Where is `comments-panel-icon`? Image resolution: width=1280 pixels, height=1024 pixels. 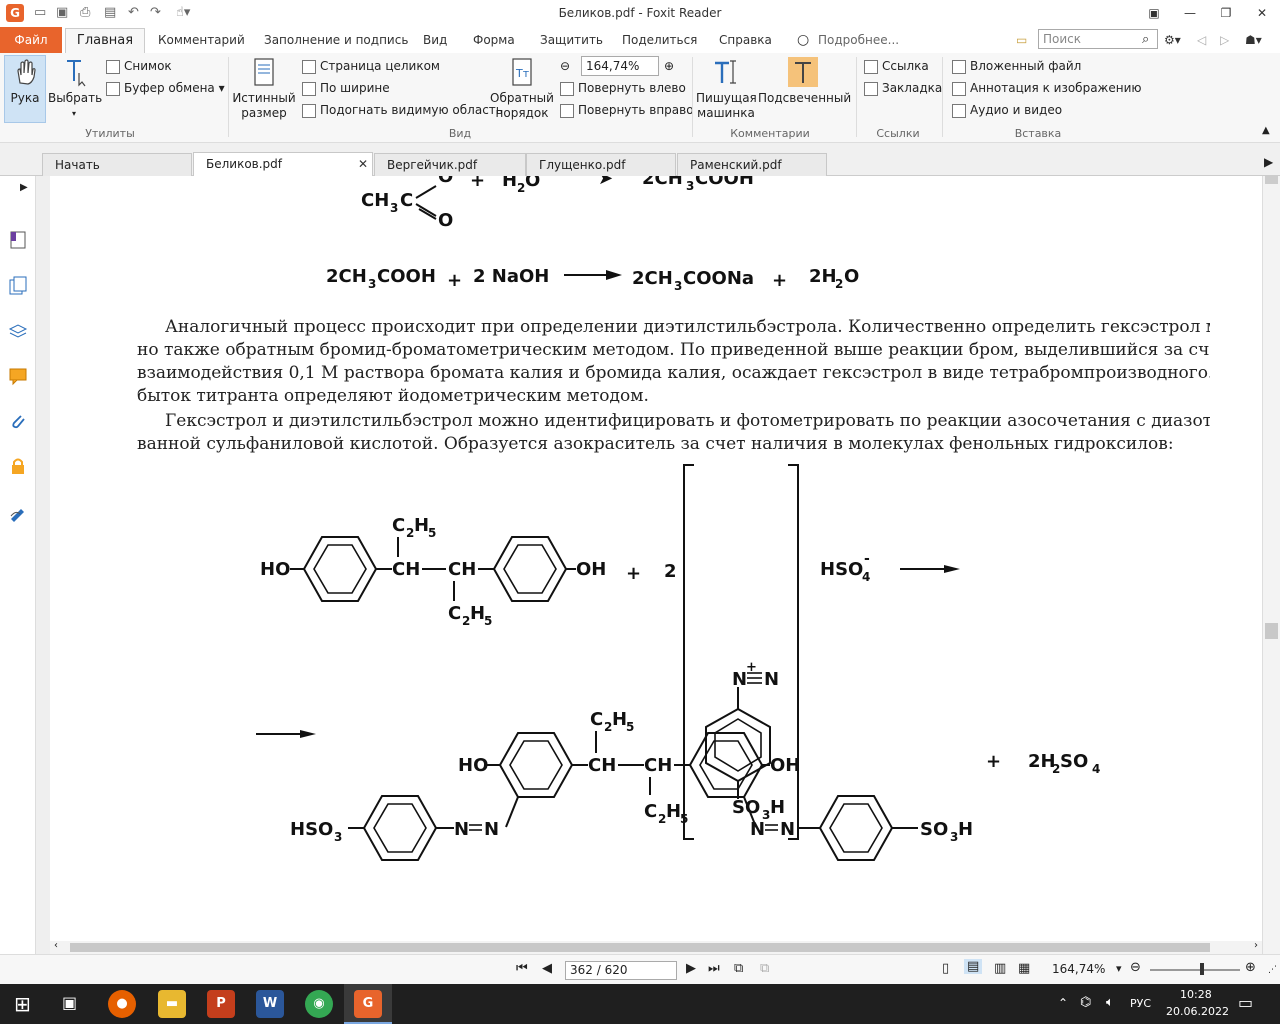
comments-panel-icon is located at coordinates (18, 376).